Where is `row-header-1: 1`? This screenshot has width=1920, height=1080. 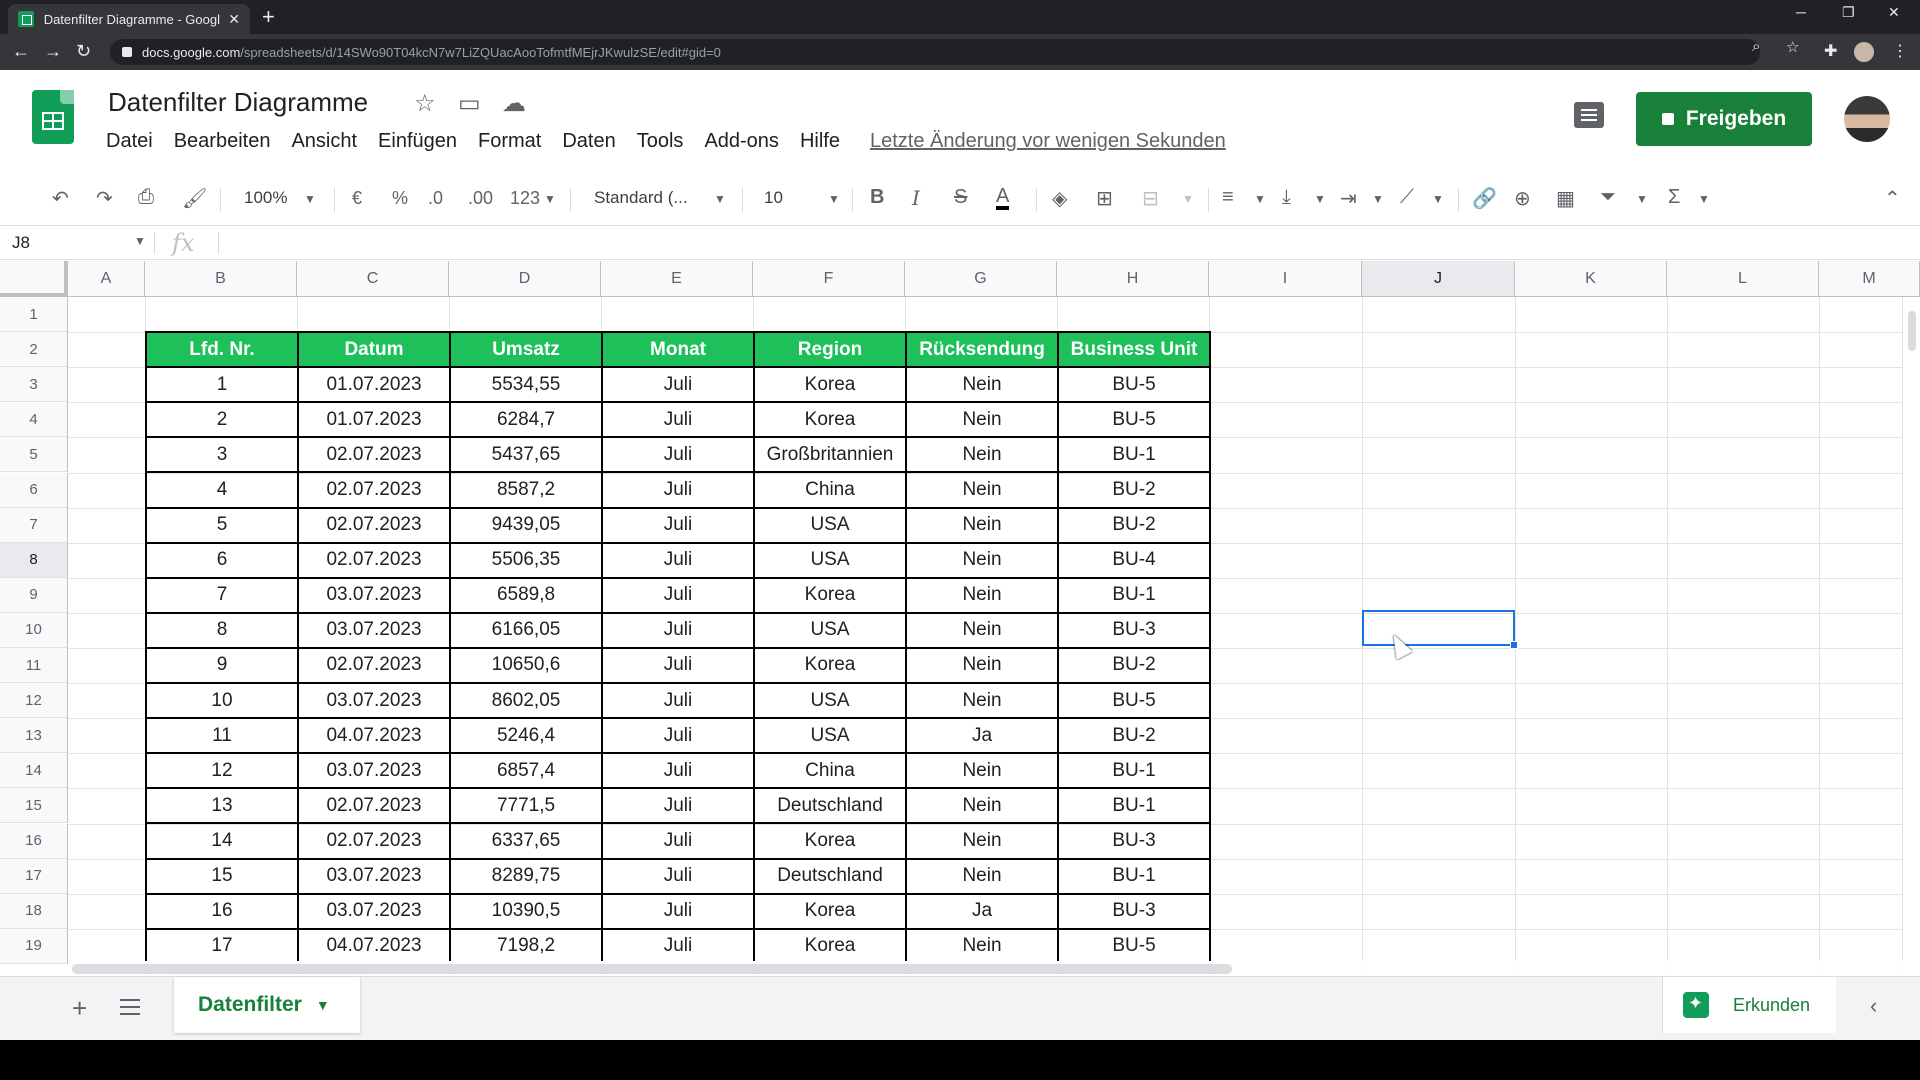 row-header-1: 1 is located at coordinates (34, 315).